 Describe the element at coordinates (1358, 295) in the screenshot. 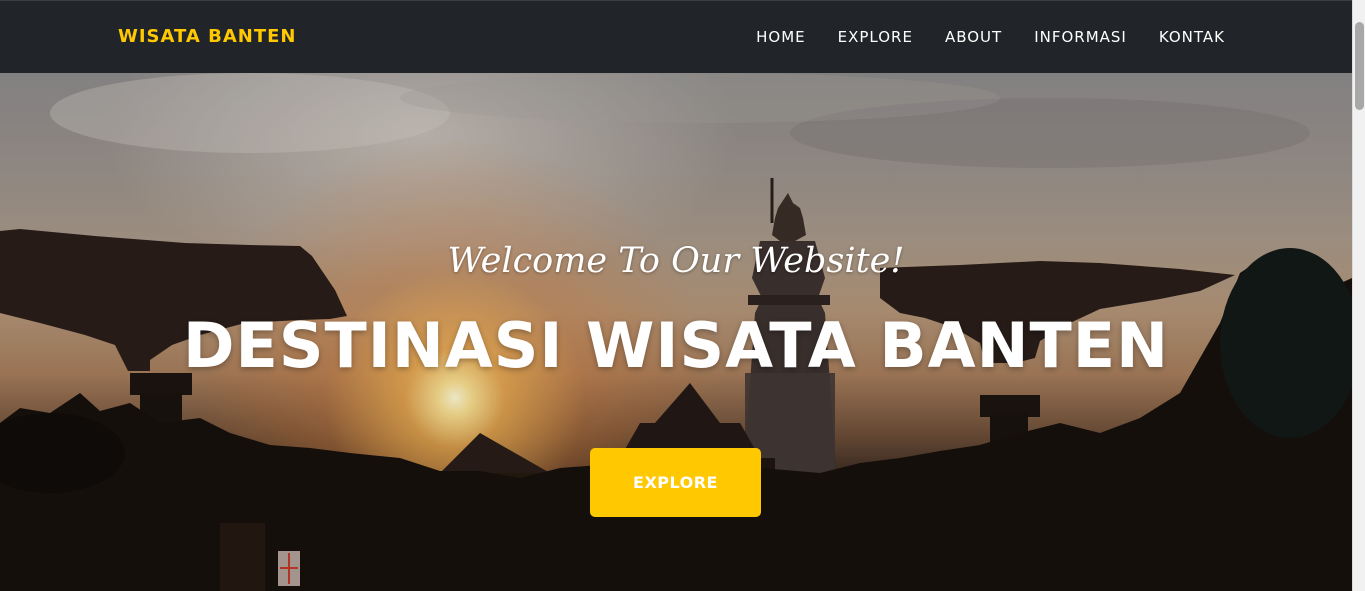

I see `page-scrollbar` at that location.